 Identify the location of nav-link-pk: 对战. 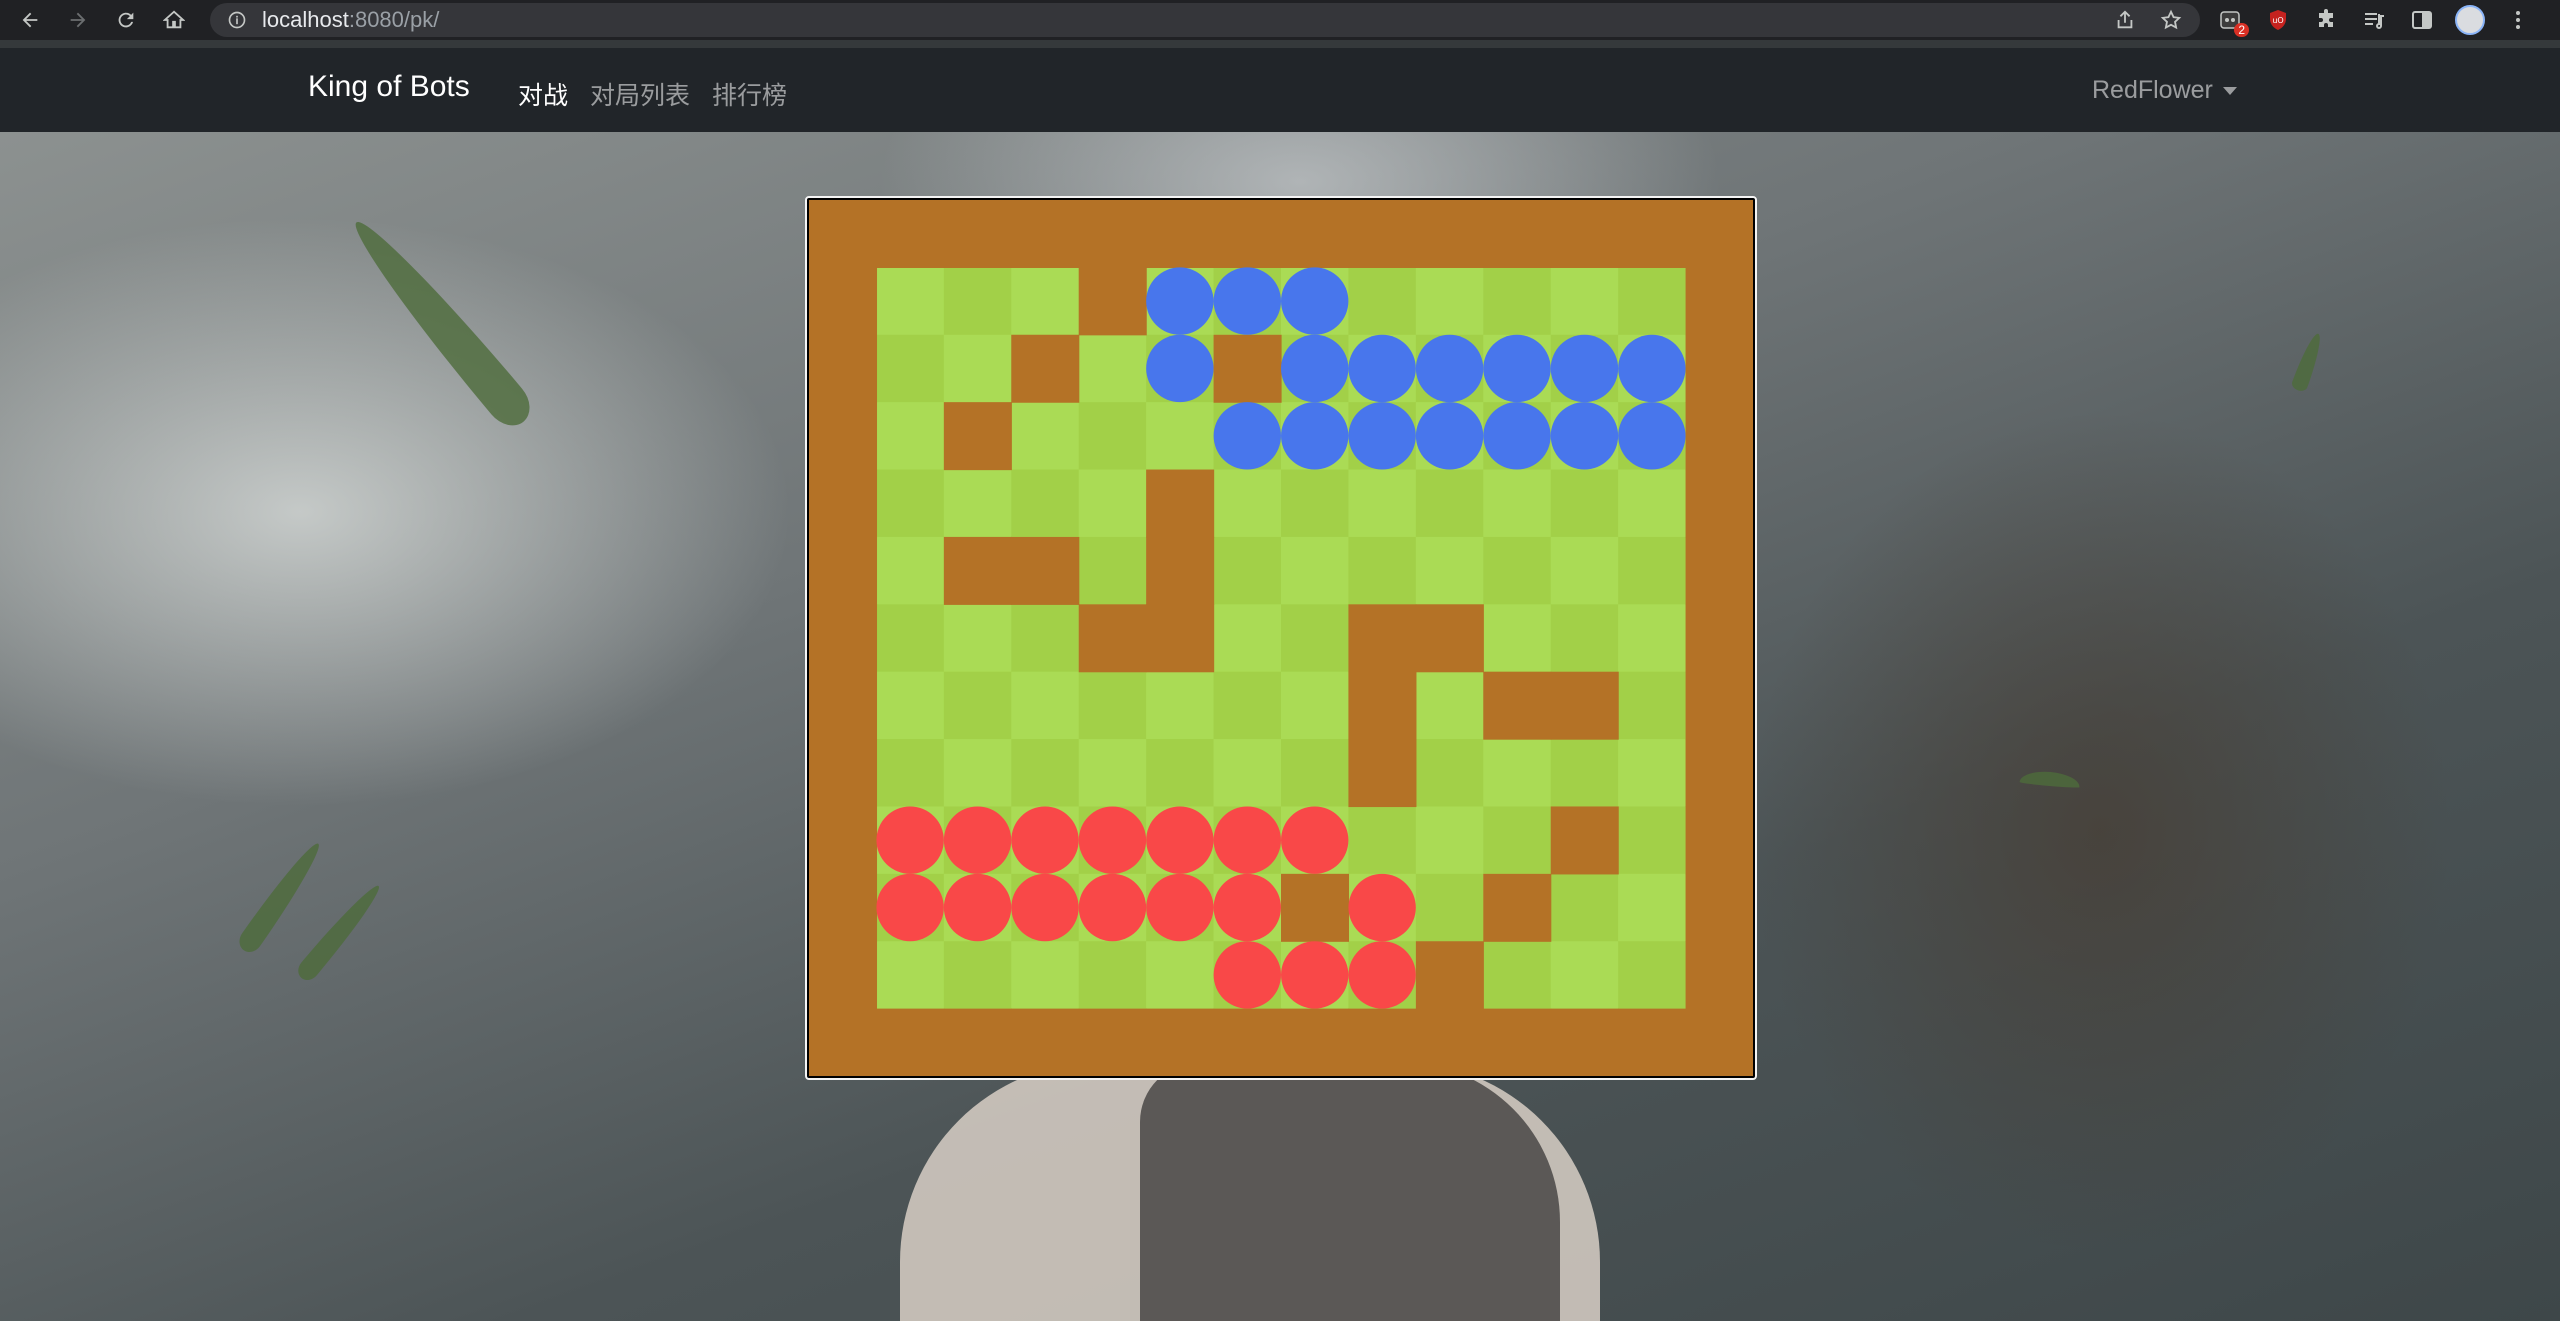
(543, 94).